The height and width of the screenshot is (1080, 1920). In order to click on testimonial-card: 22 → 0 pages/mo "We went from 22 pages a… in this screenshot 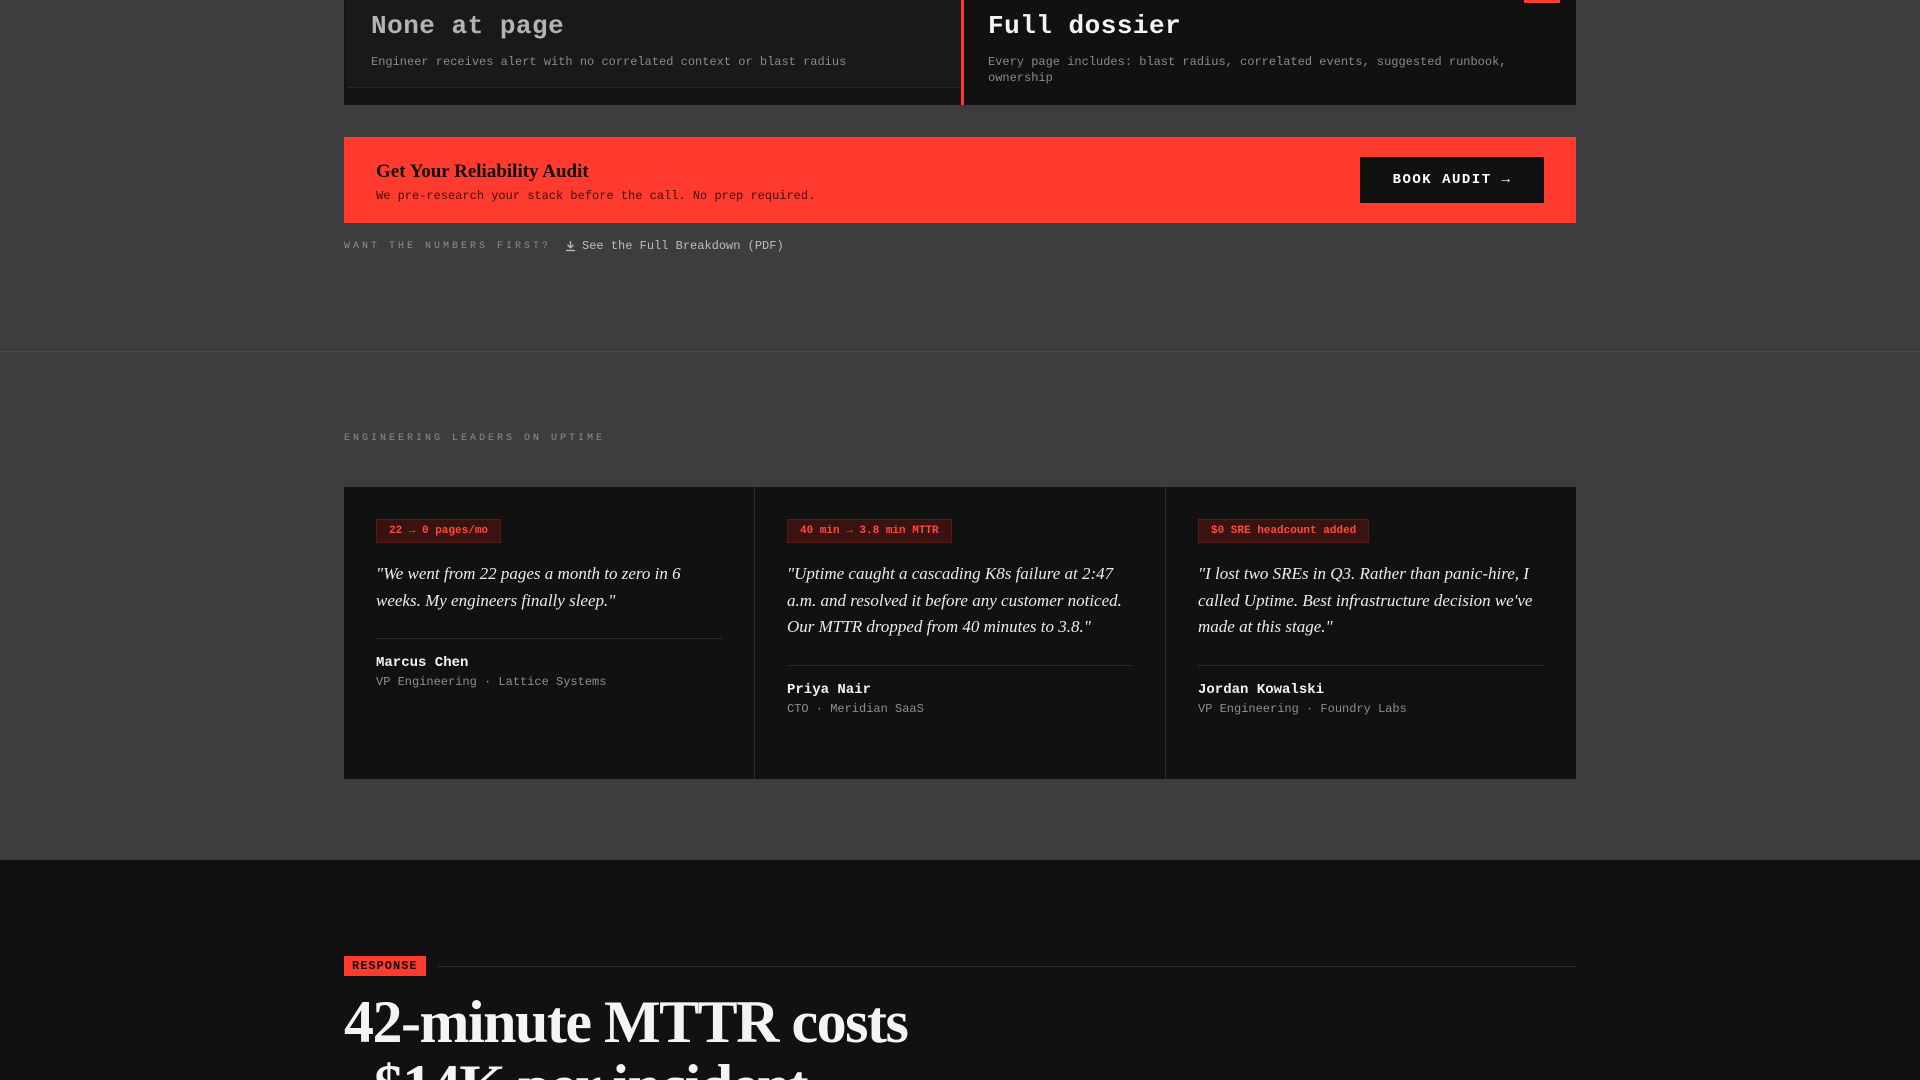, I will do `click(549, 633)`.